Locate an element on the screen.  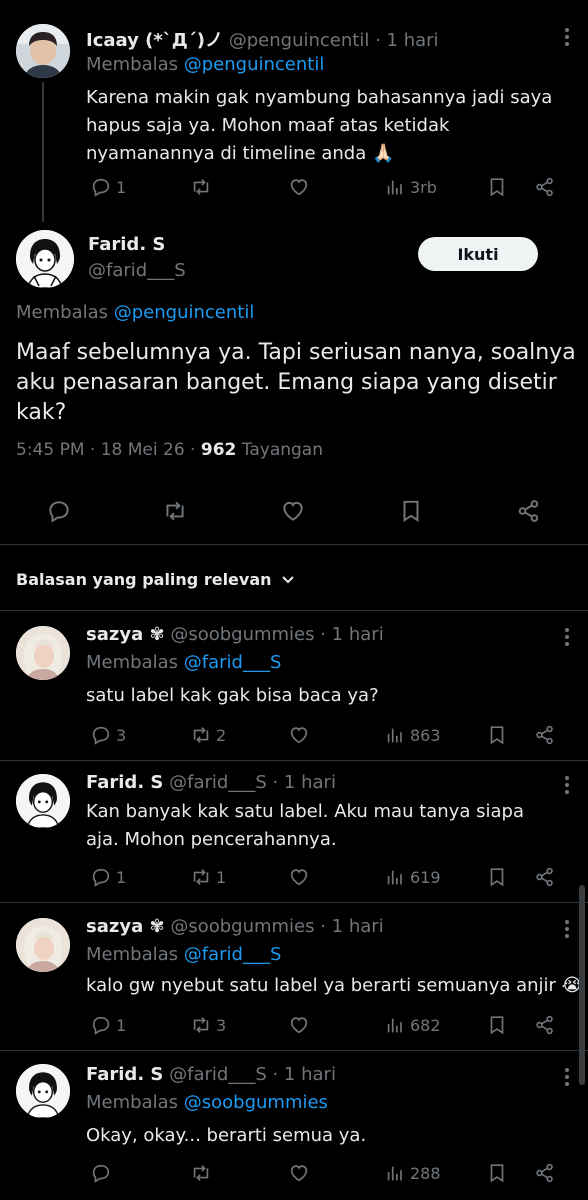
repost-button: 3 is located at coordinates (208, 1025).